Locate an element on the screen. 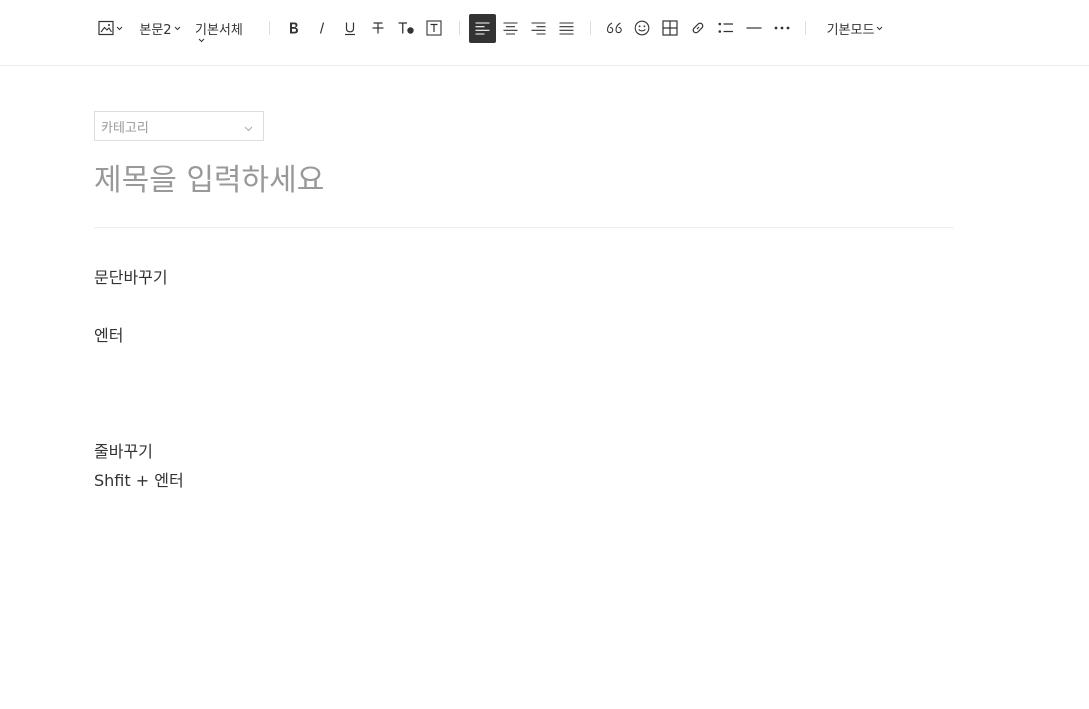 This screenshot has height=709, width=1089. text-background-button is located at coordinates (434, 28).